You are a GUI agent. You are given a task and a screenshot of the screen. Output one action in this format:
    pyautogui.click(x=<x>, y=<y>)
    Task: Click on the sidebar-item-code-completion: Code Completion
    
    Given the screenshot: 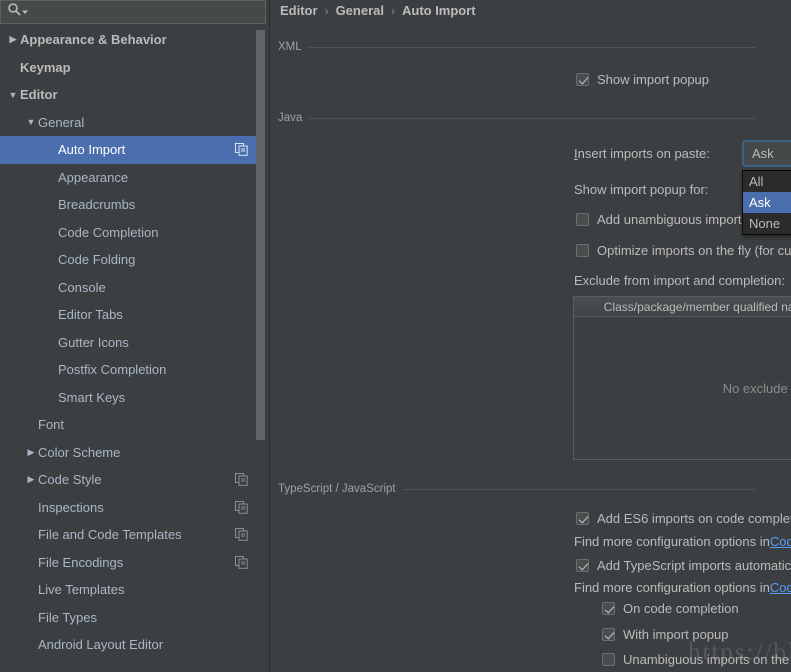 What is the action you would take?
    pyautogui.click(x=131, y=233)
    